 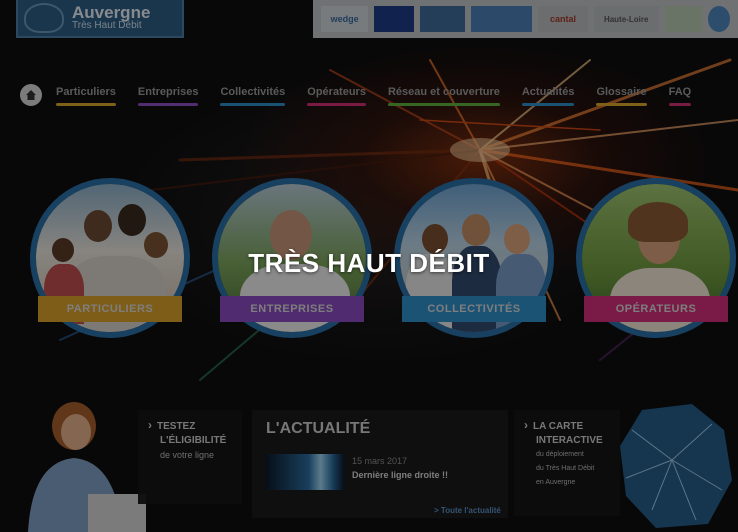 What do you see at coordinates (656, 309) in the screenshot?
I see `operateurs-label: OPÉRATEURS` at bounding box center [656, 309].